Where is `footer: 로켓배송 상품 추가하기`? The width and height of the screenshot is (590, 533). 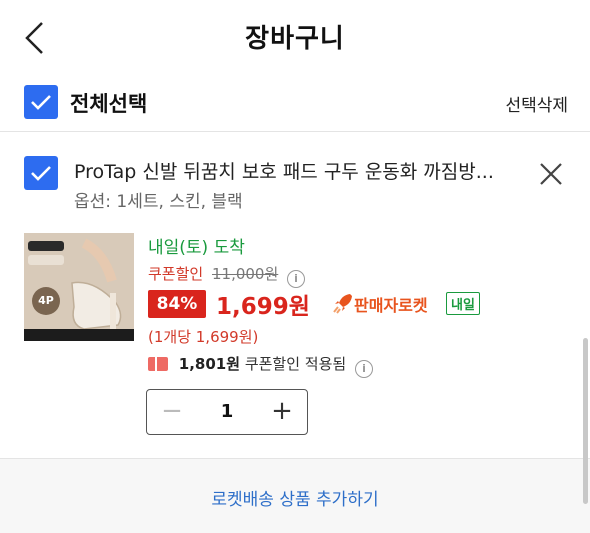 footer: 로켓배송 상품 추가하기 is located at coordinates (295, 495).